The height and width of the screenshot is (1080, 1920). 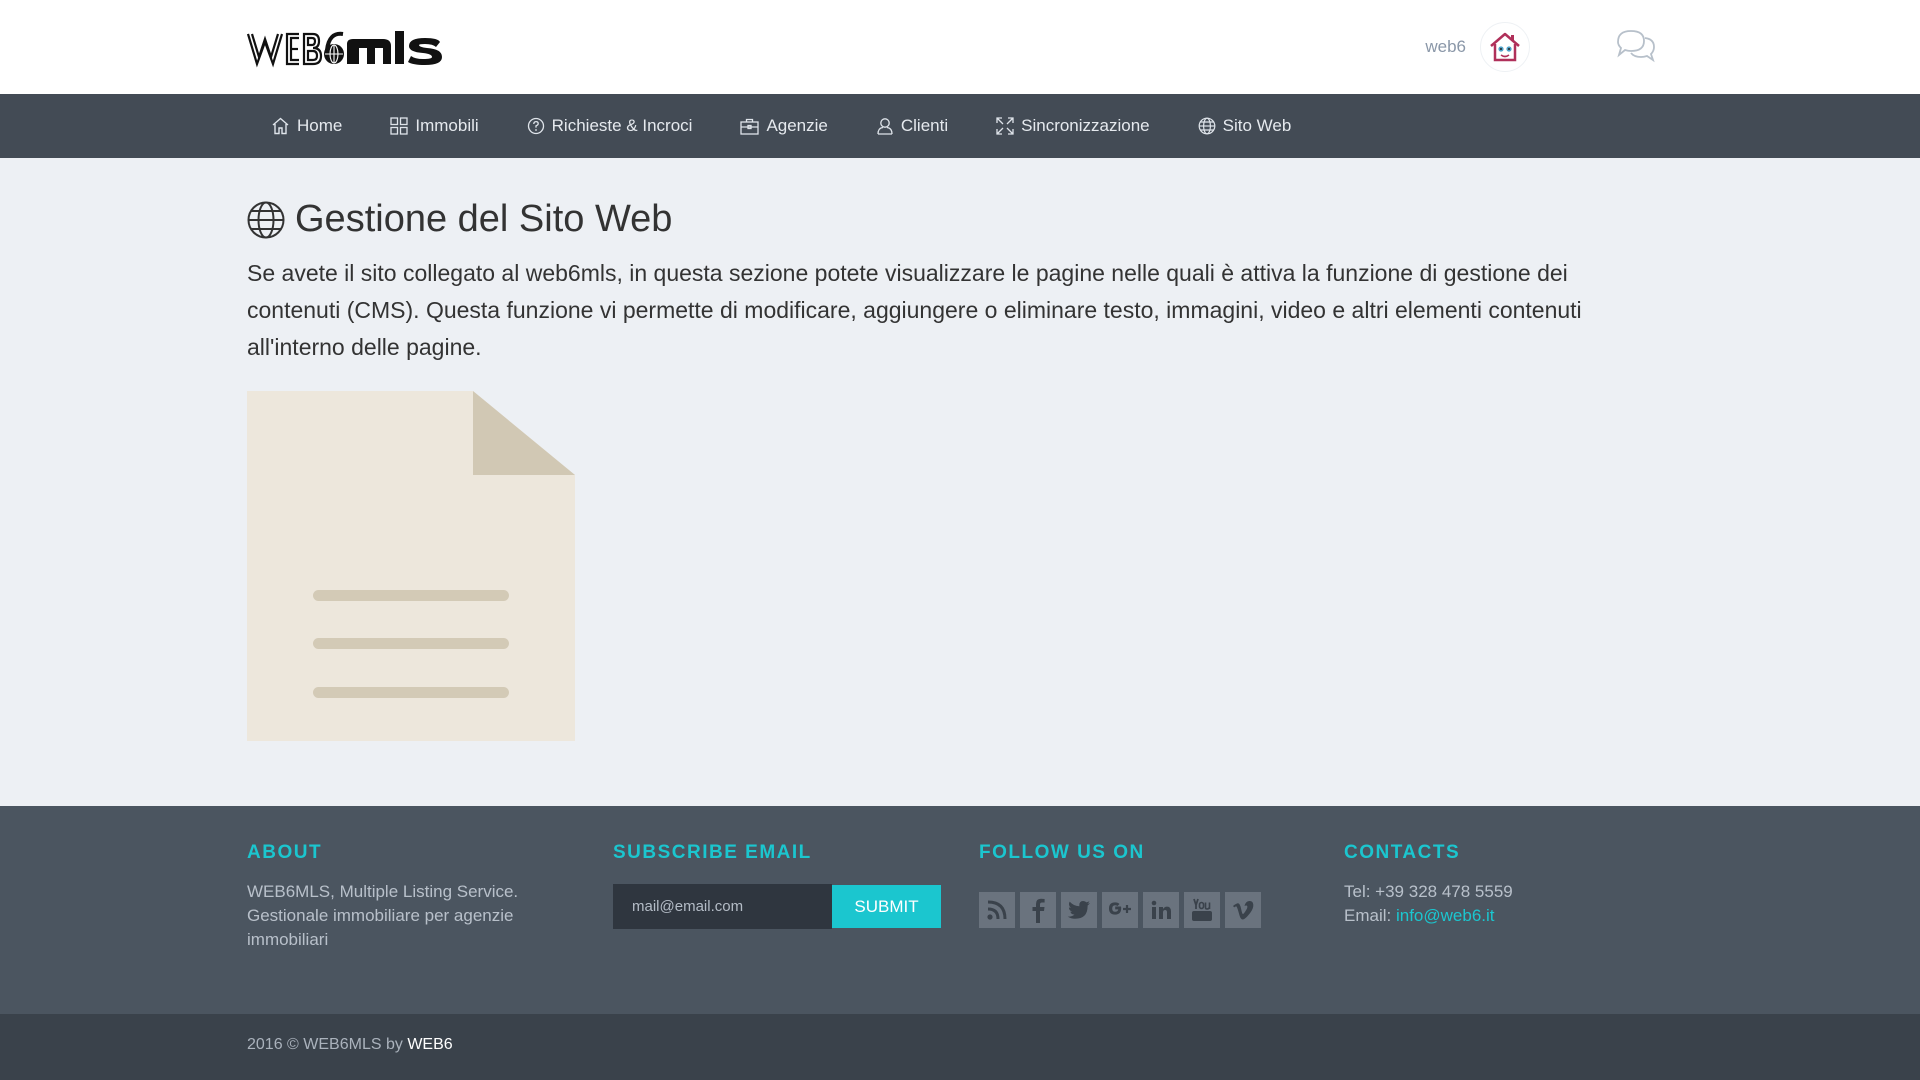 I want to click on bottom-bar: 2016 © WEB6MLS by WEB6, so click(x=960, y=1047).